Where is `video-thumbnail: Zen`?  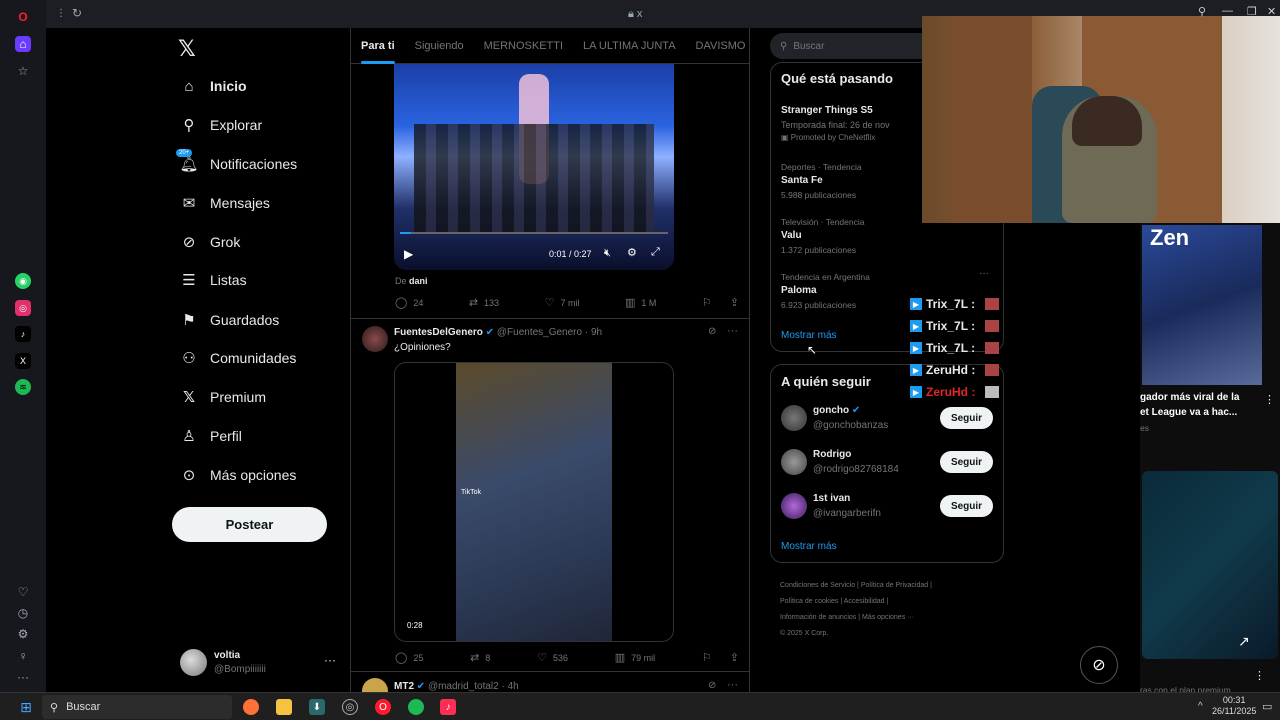
video-thumbnail: Zen is located at coordinates (1202, 305).